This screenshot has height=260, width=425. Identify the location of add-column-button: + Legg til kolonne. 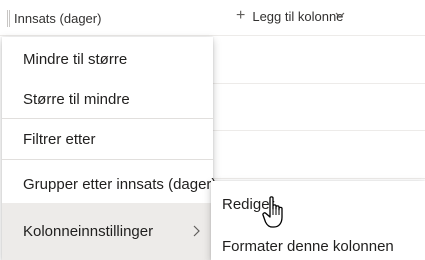
(289, 16).